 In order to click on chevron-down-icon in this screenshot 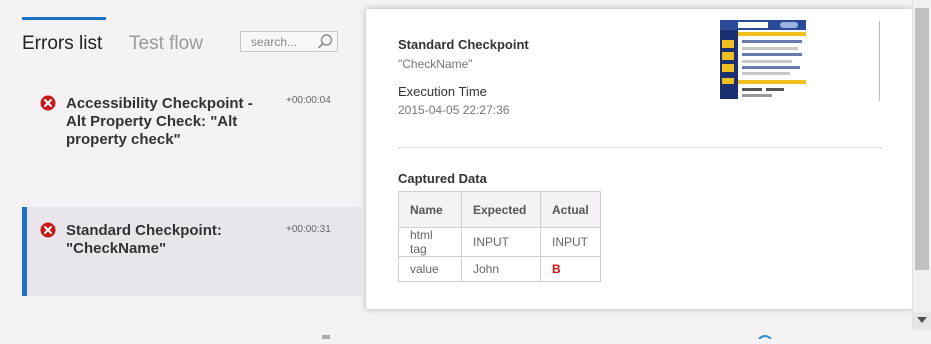, I will do `click(922, 320)`.